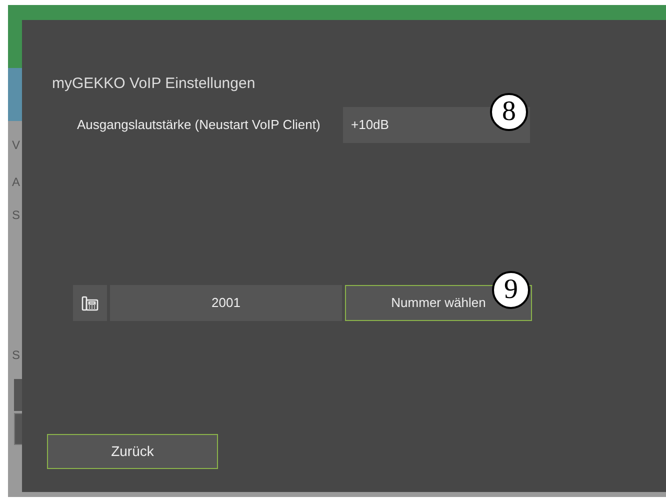 This screenshot has height=502, width=666. Describe the element at coordinates (16, 145) in the screenshot. I see `background-label: V` at that location.